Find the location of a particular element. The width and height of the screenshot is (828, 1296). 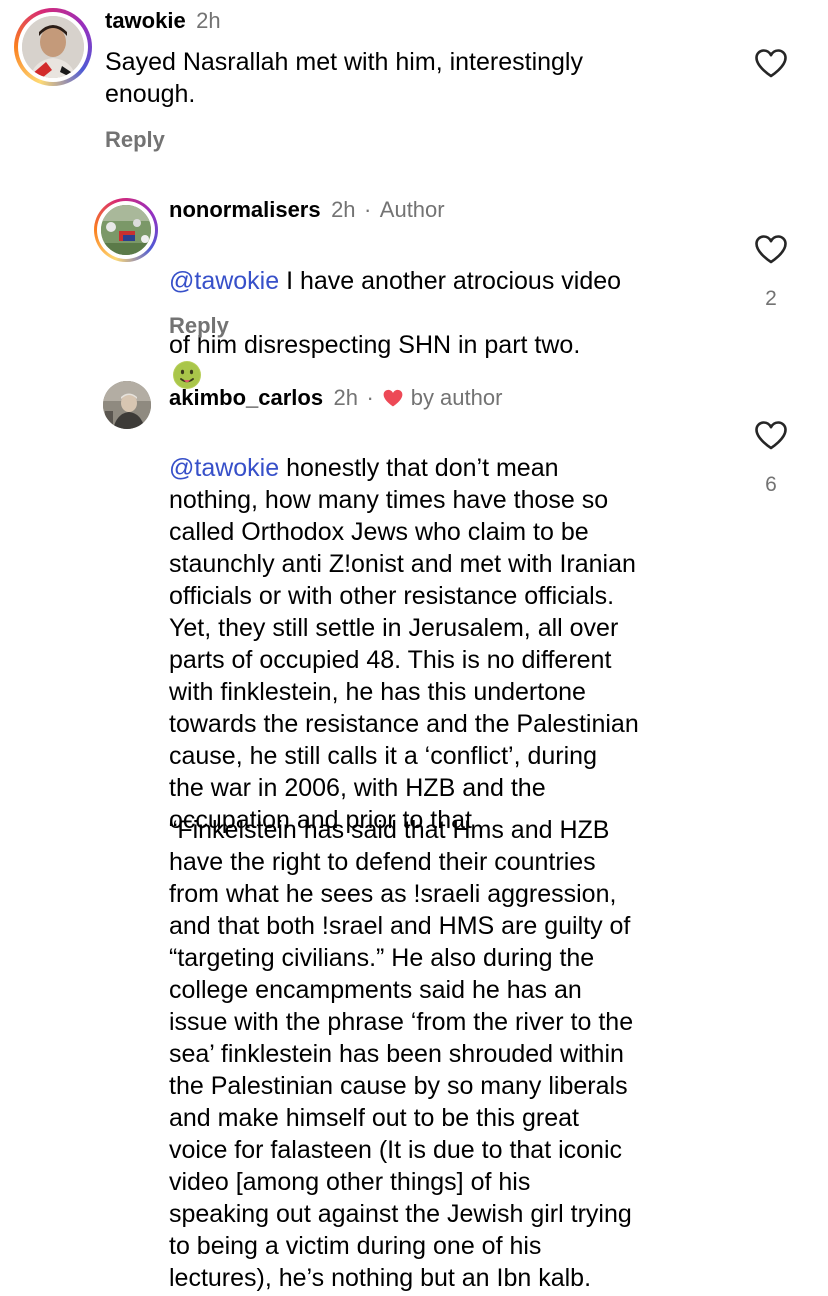

comment-header: nonormalisers 2h · Author is located at coordinates (307, 210).